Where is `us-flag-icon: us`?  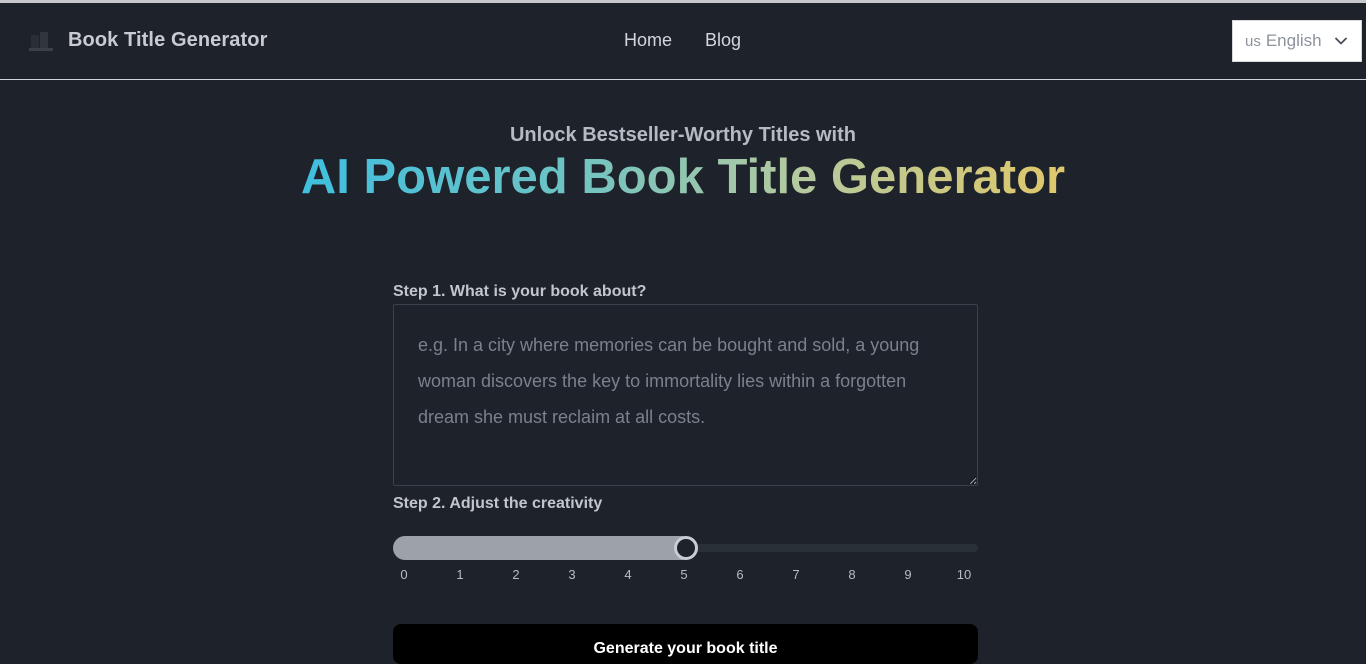 us-flag-icon: us is located at coordinates (1253, 41).